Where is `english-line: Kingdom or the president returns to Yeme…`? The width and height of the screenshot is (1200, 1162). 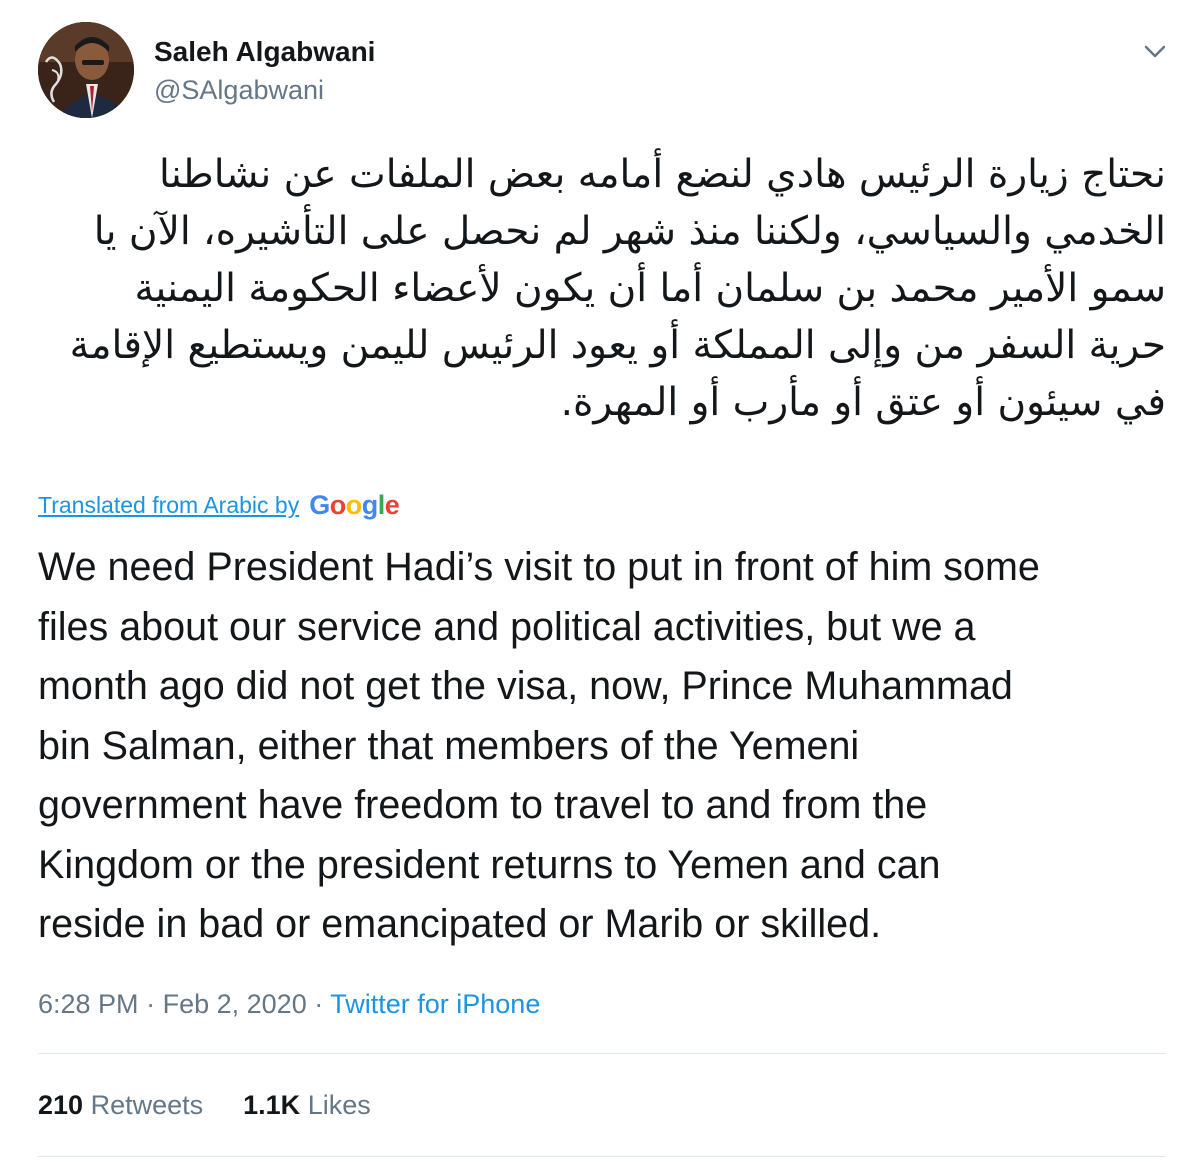 english-line: Kingdom or the president returns to Yeme… is located at coordinates (489, 864).